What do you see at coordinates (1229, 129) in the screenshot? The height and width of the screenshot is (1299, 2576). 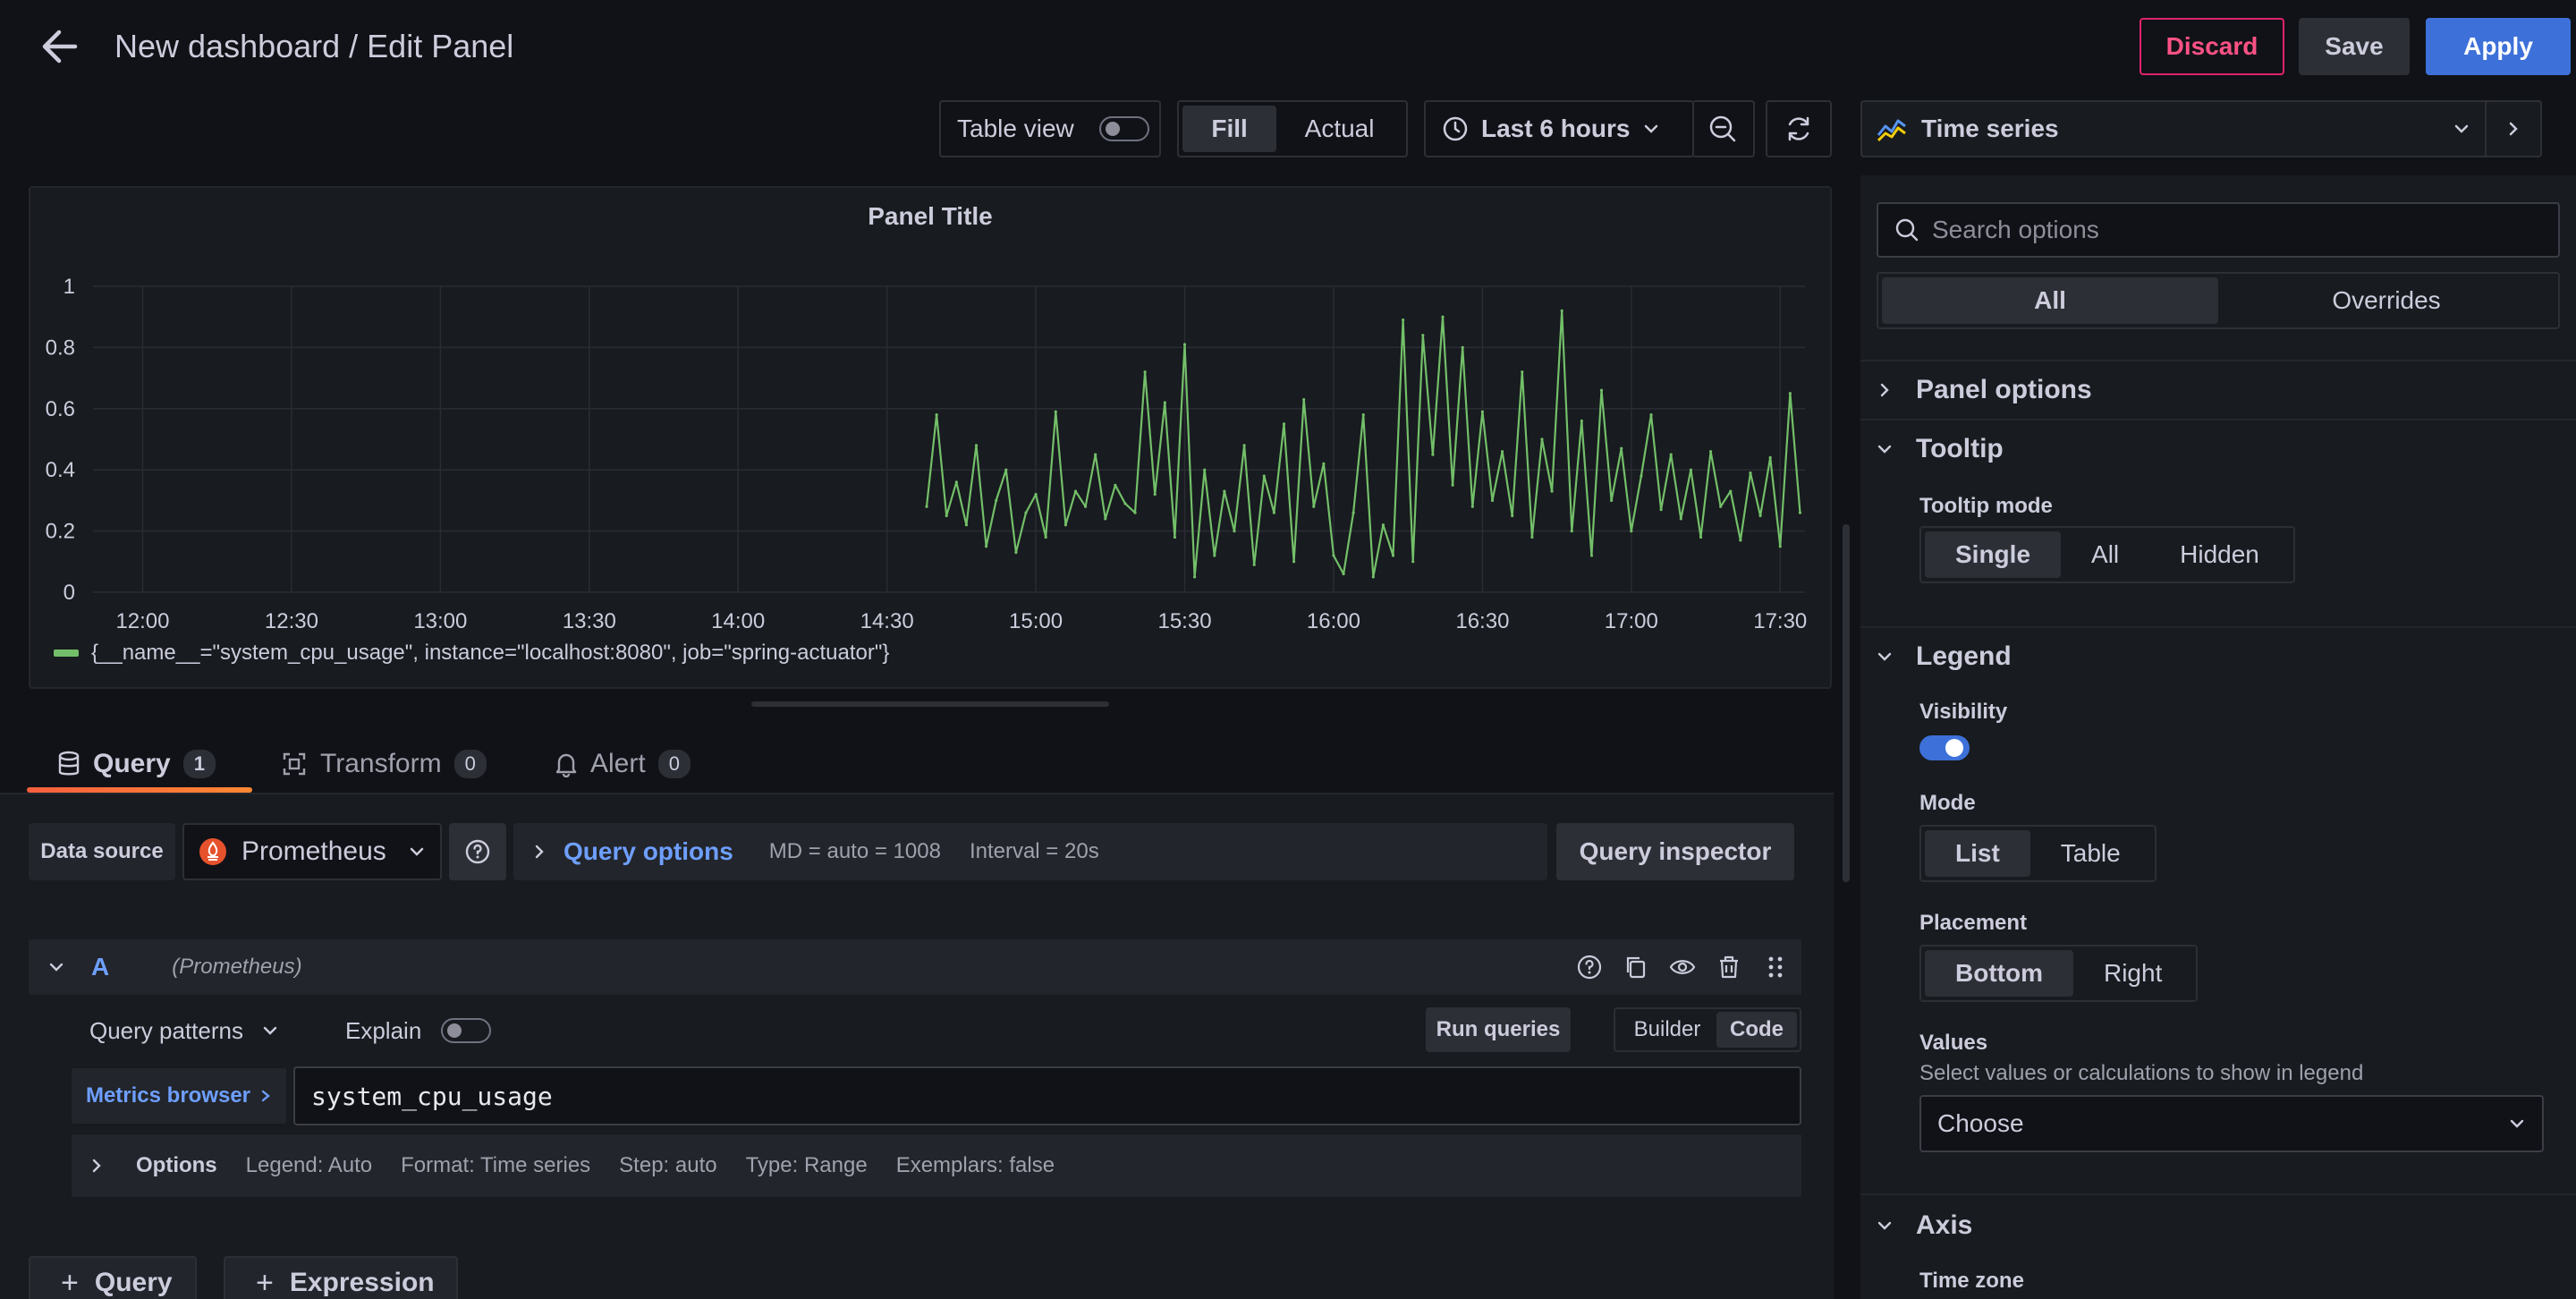 I see `fill-option: Fill` at bounding box center [1229, 129].